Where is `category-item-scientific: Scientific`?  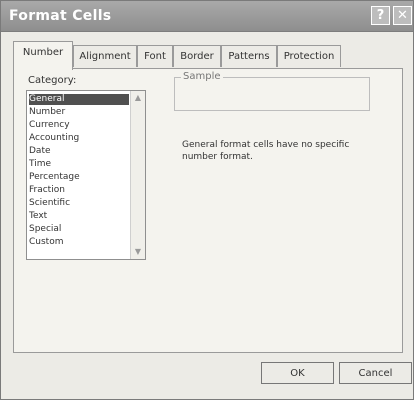 category-item-scientific: Scientific is located at coordinates (79, 203).